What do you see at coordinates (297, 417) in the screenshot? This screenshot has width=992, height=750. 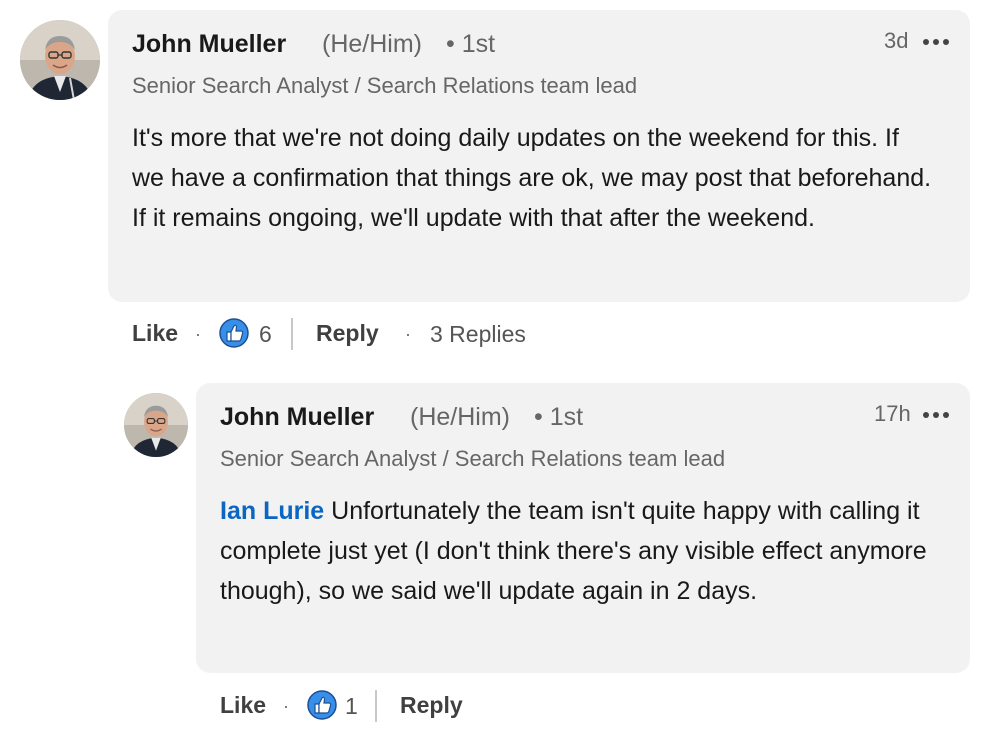 I see `reply-author-name: John Mueller` at bounding box center [297, 417].